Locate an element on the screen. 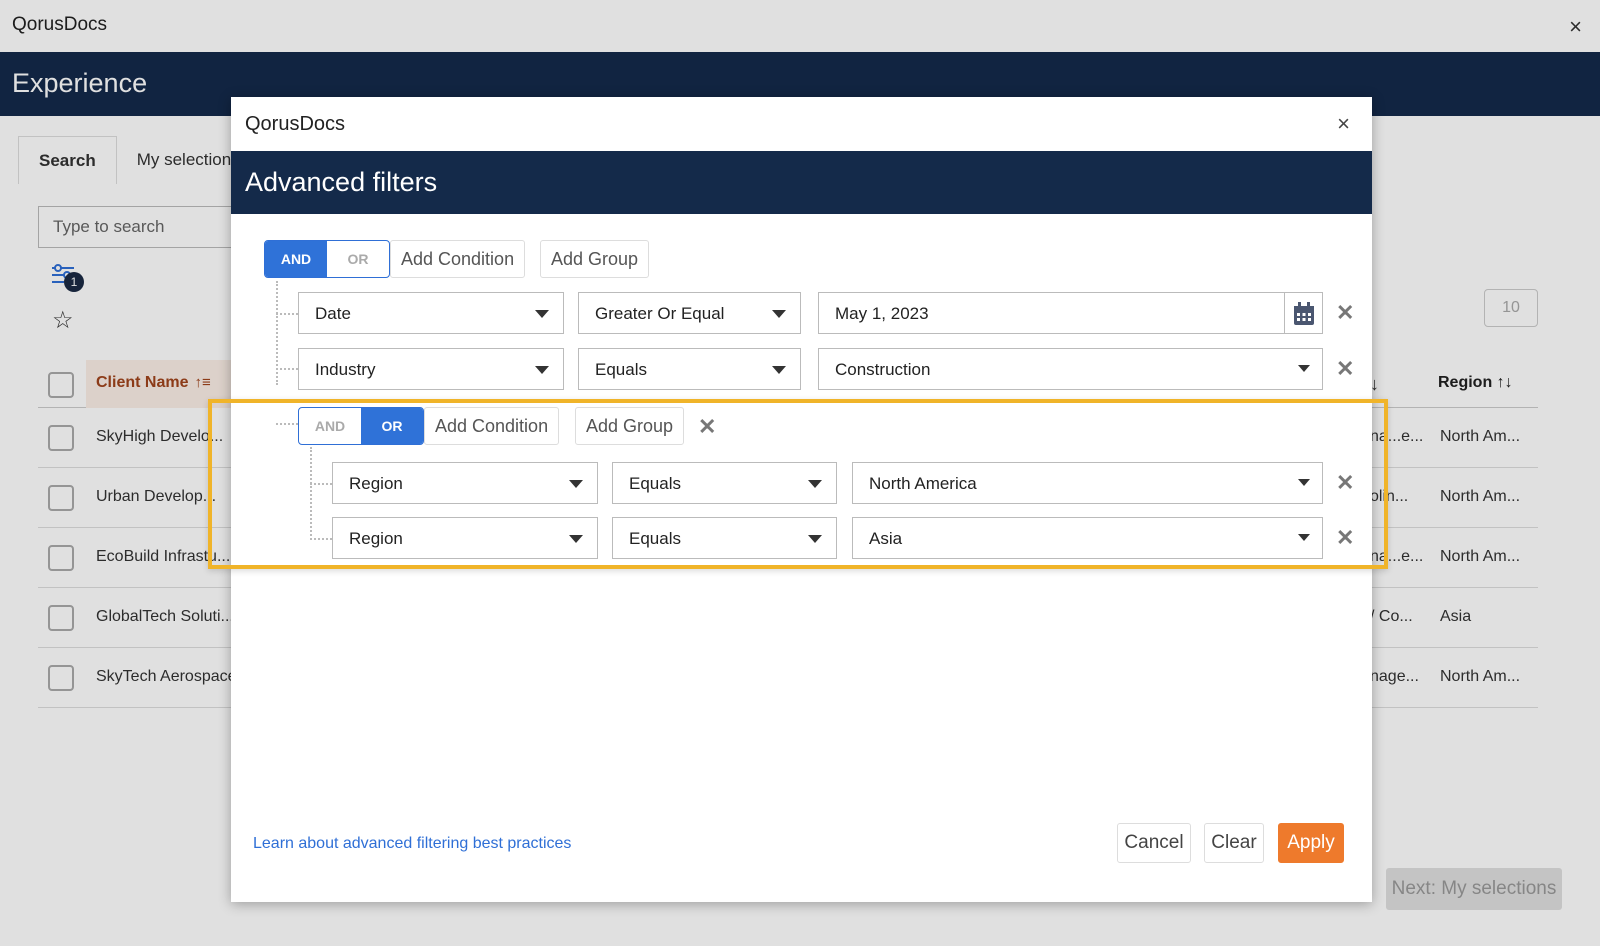 Image resolution: width=1600 pixels, height=946 pixels. condition-value: Asia is located at coordinates (886, 538).